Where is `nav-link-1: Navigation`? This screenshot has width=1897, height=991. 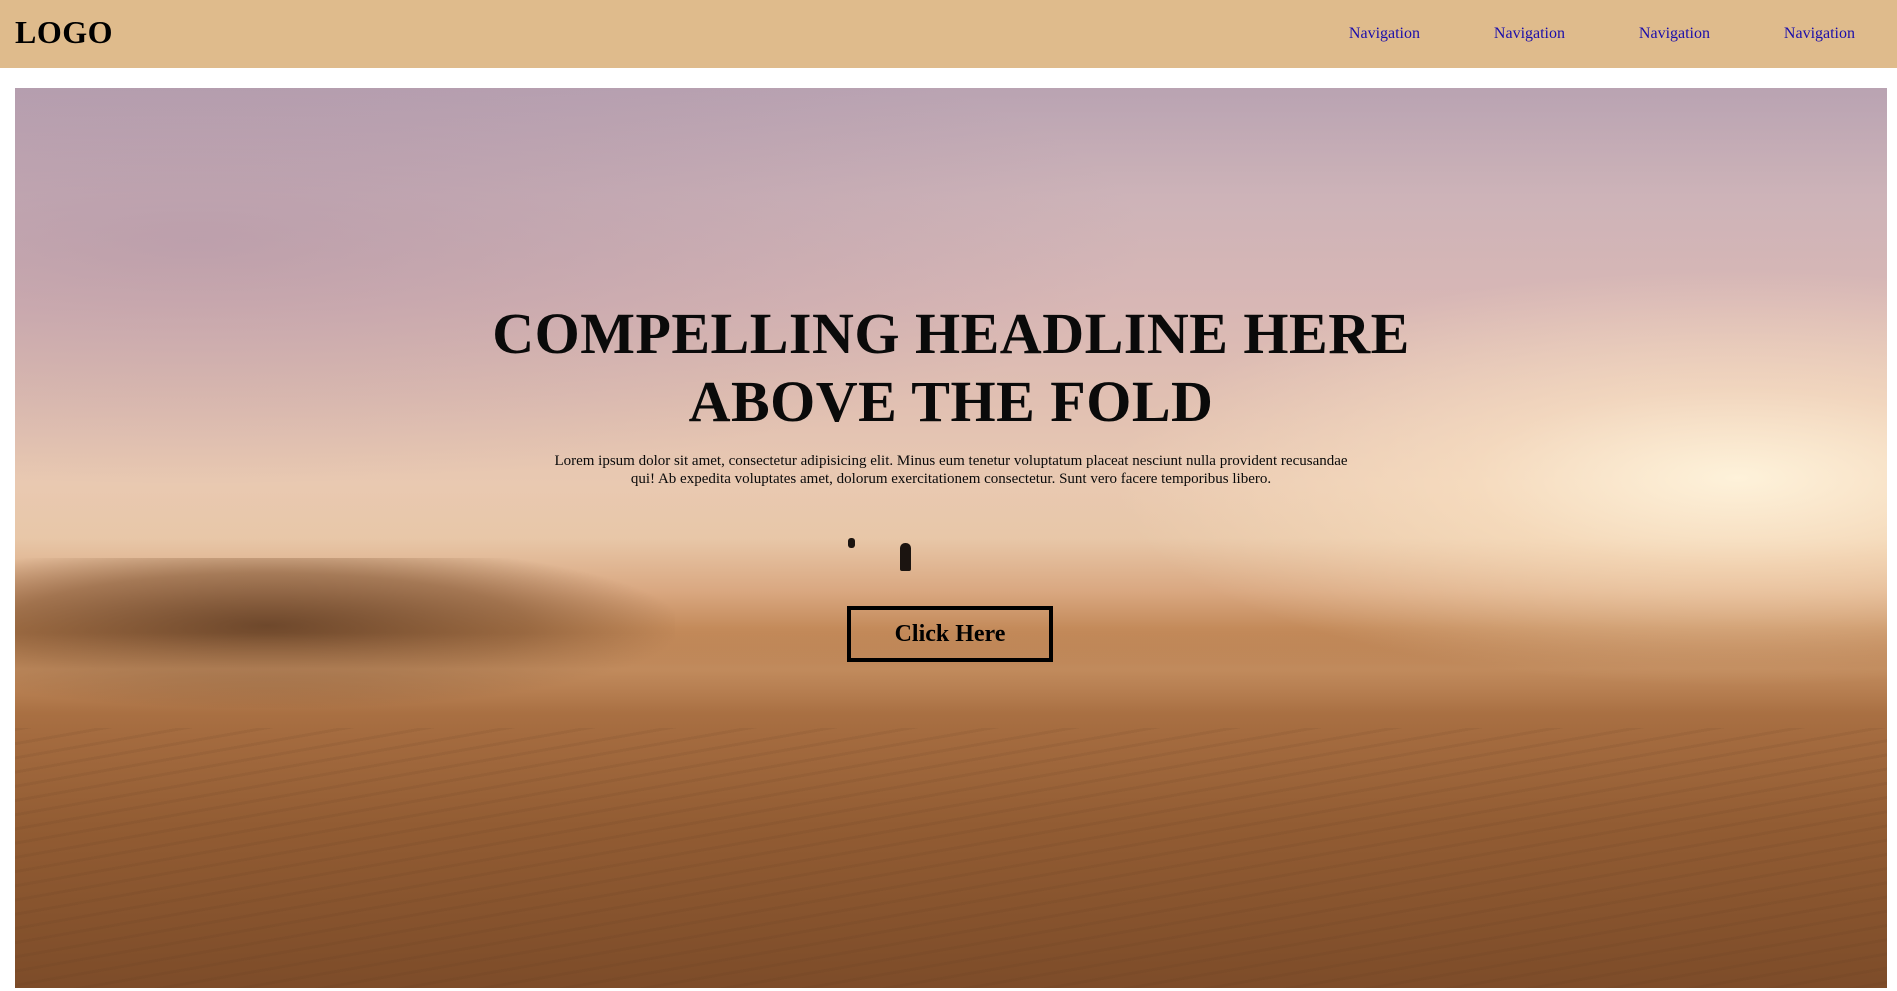 nav-link-1: Navigation is located at coordinates (1380, 34).